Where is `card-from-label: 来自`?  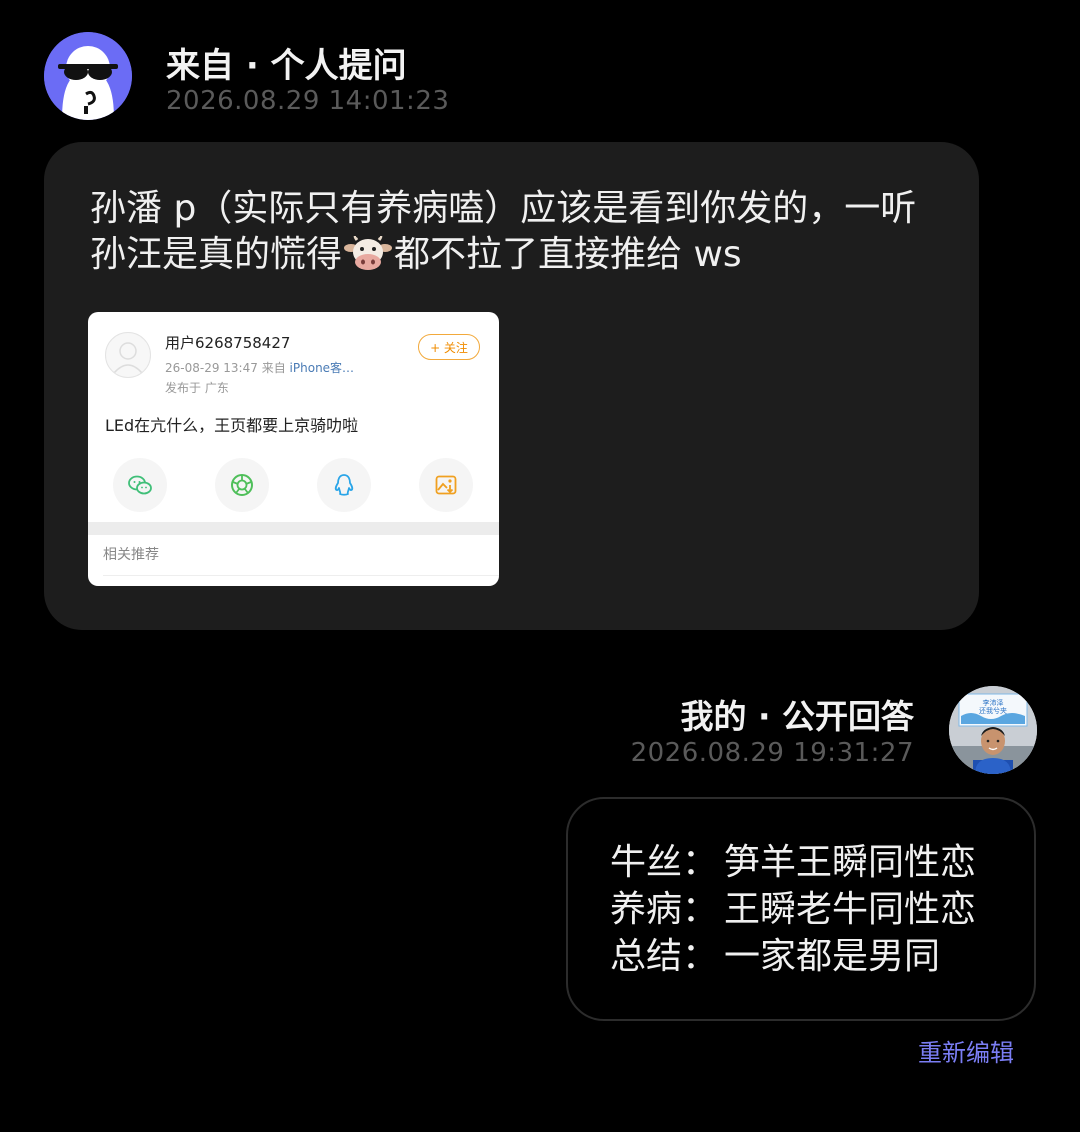
card-from-label: 来自 is located at coordinates (273, 368).